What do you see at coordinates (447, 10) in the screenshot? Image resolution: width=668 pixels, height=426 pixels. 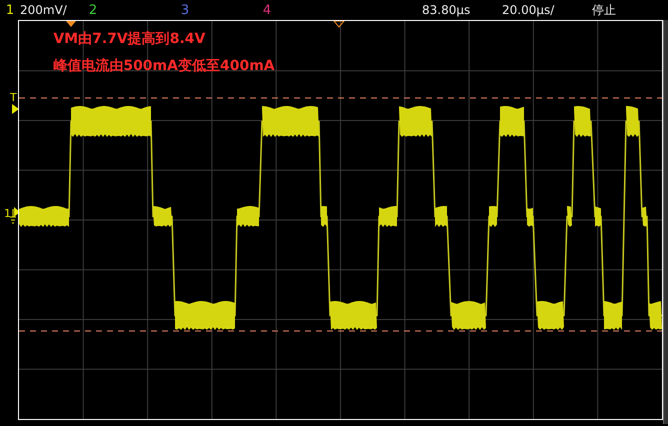 I see `trigger-delay: 83.80μs` at bounding box center [447, 10].